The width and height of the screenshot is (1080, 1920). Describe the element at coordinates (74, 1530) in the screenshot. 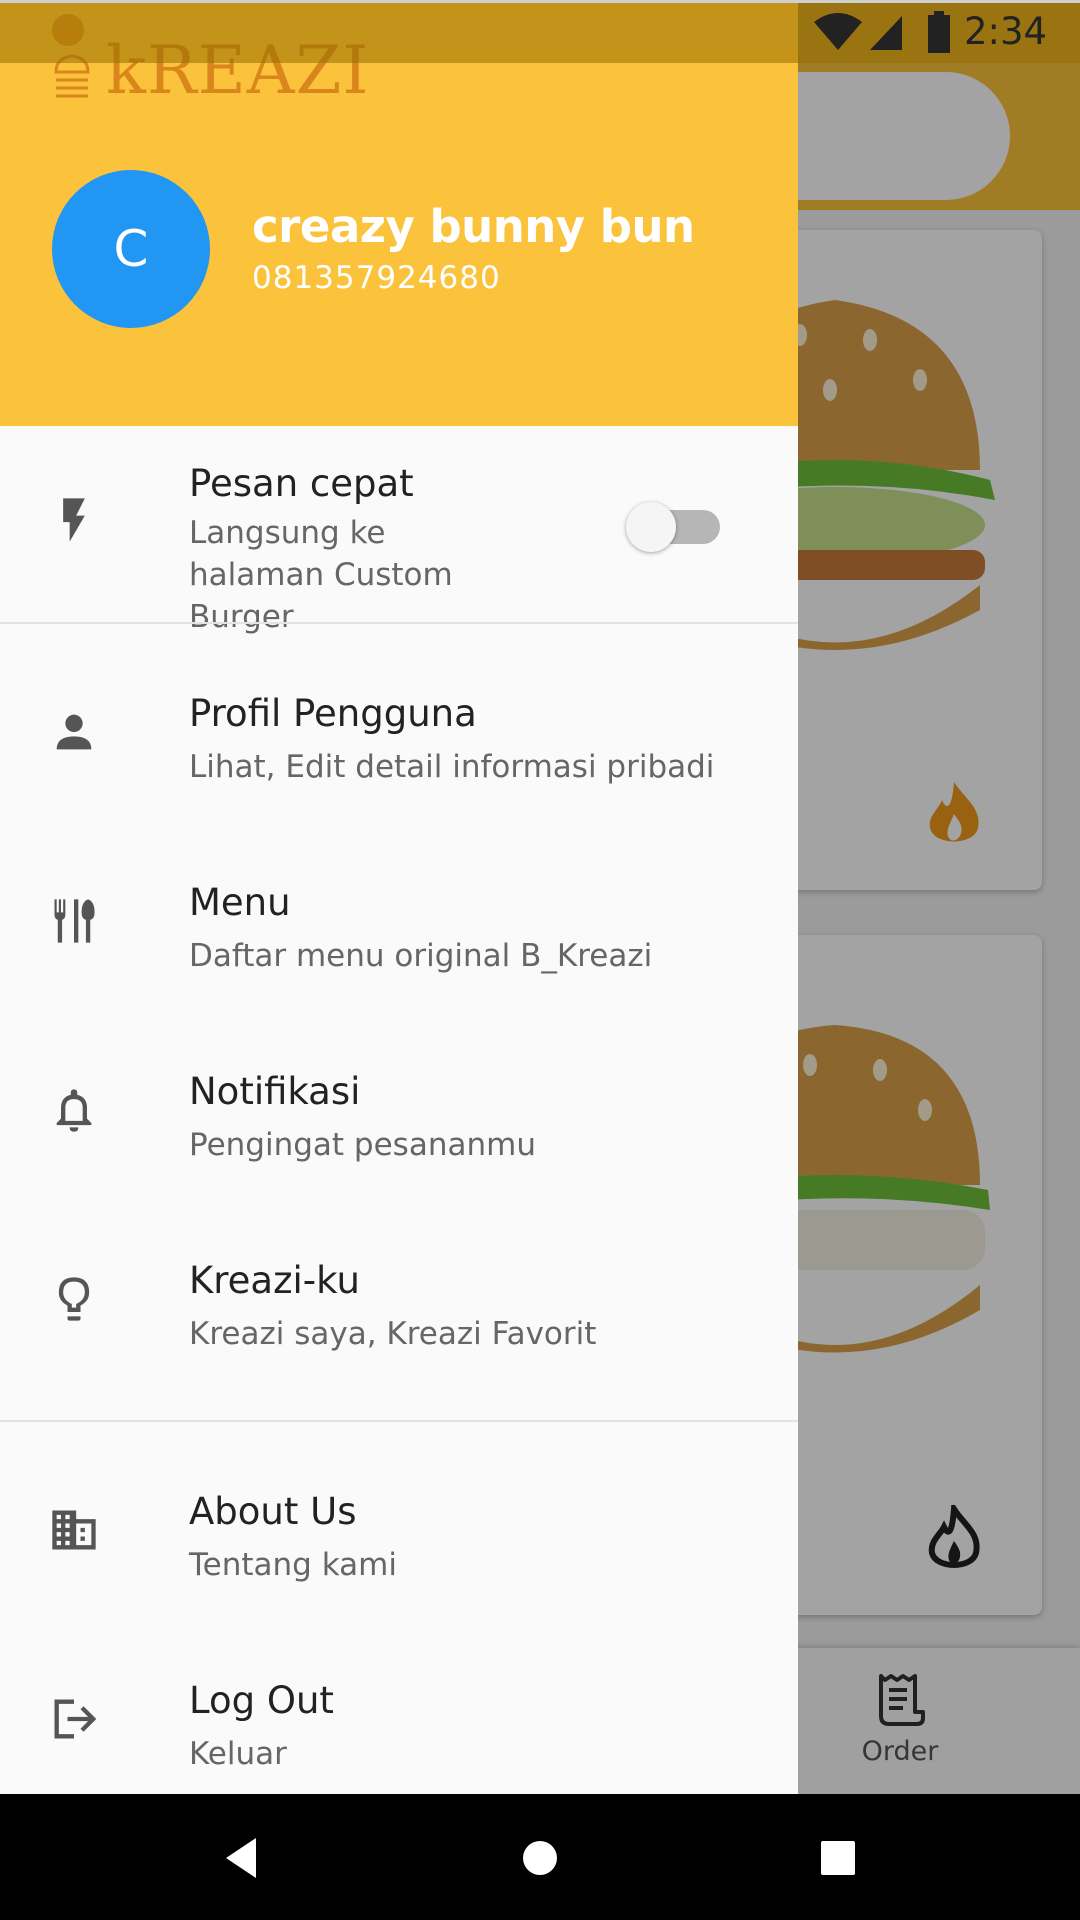

I see `building-icon` at that location.